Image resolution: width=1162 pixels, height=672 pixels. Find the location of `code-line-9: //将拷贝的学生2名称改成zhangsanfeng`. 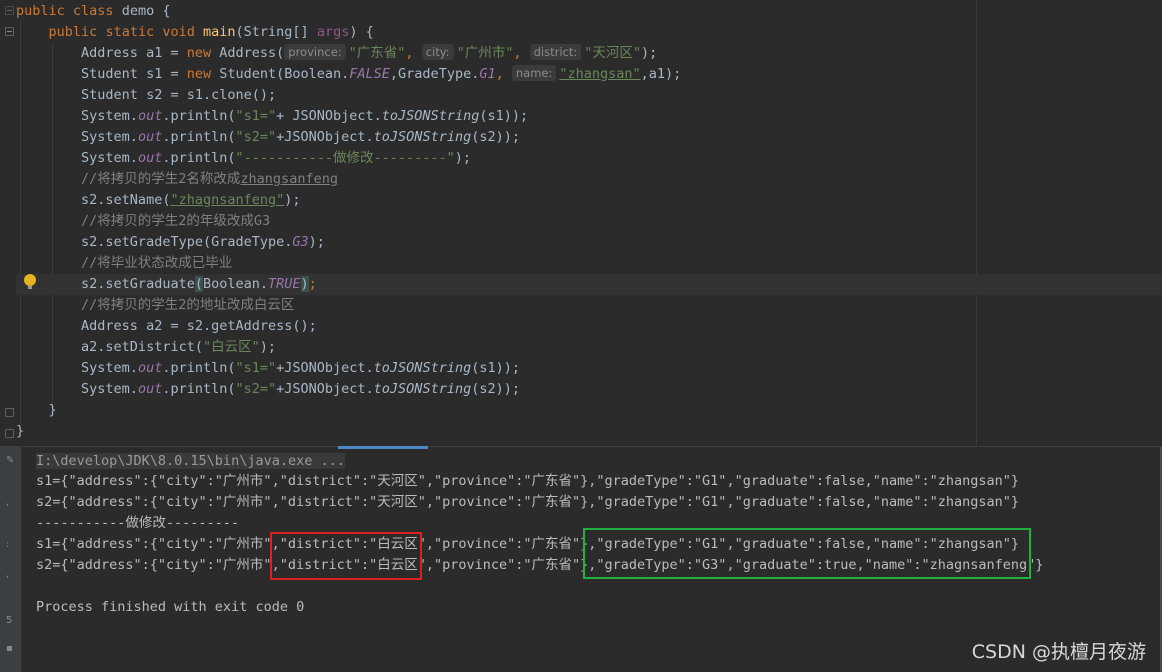

code-line-9: //将拷贝的学生2名称改成zhangsanfeng is located at coordinates (177, 179).